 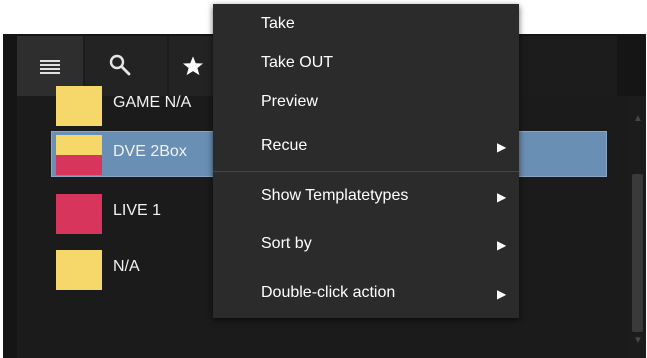 I want to click on menu-separator, so click(x=366, y=171).